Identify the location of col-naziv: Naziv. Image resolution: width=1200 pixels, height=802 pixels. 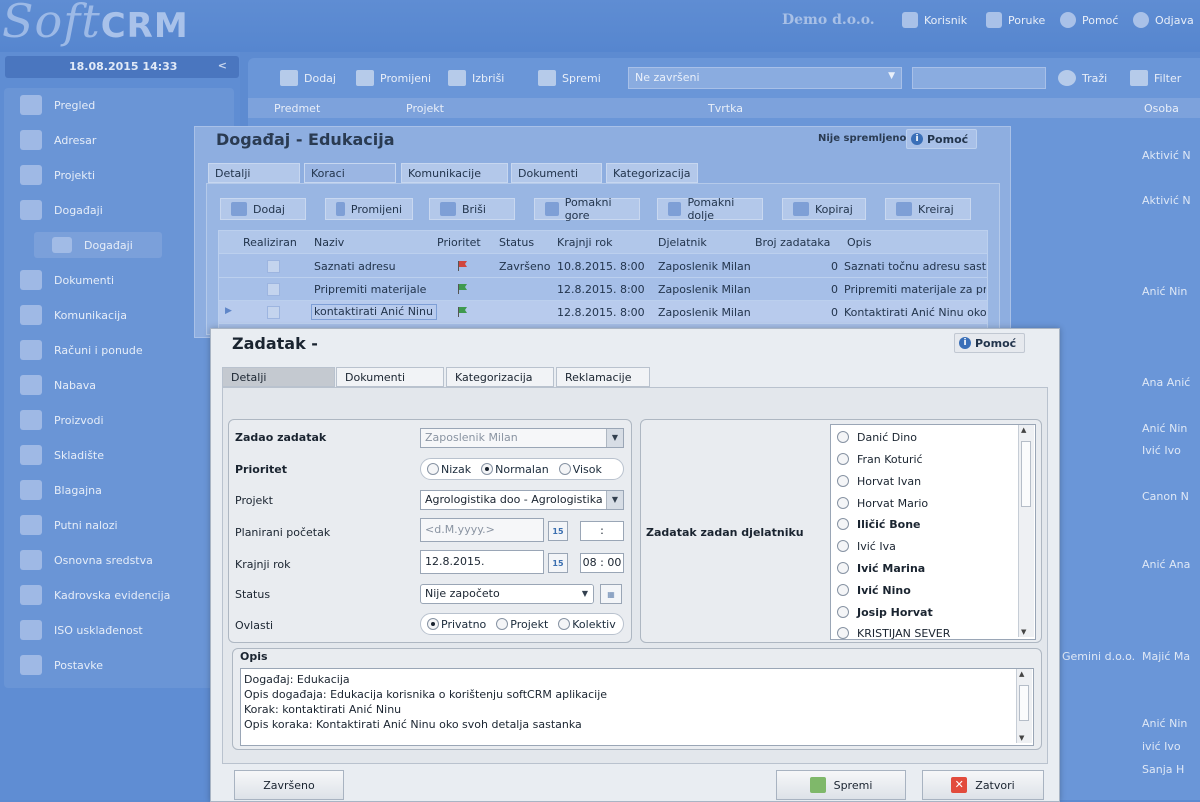
(329, 242).